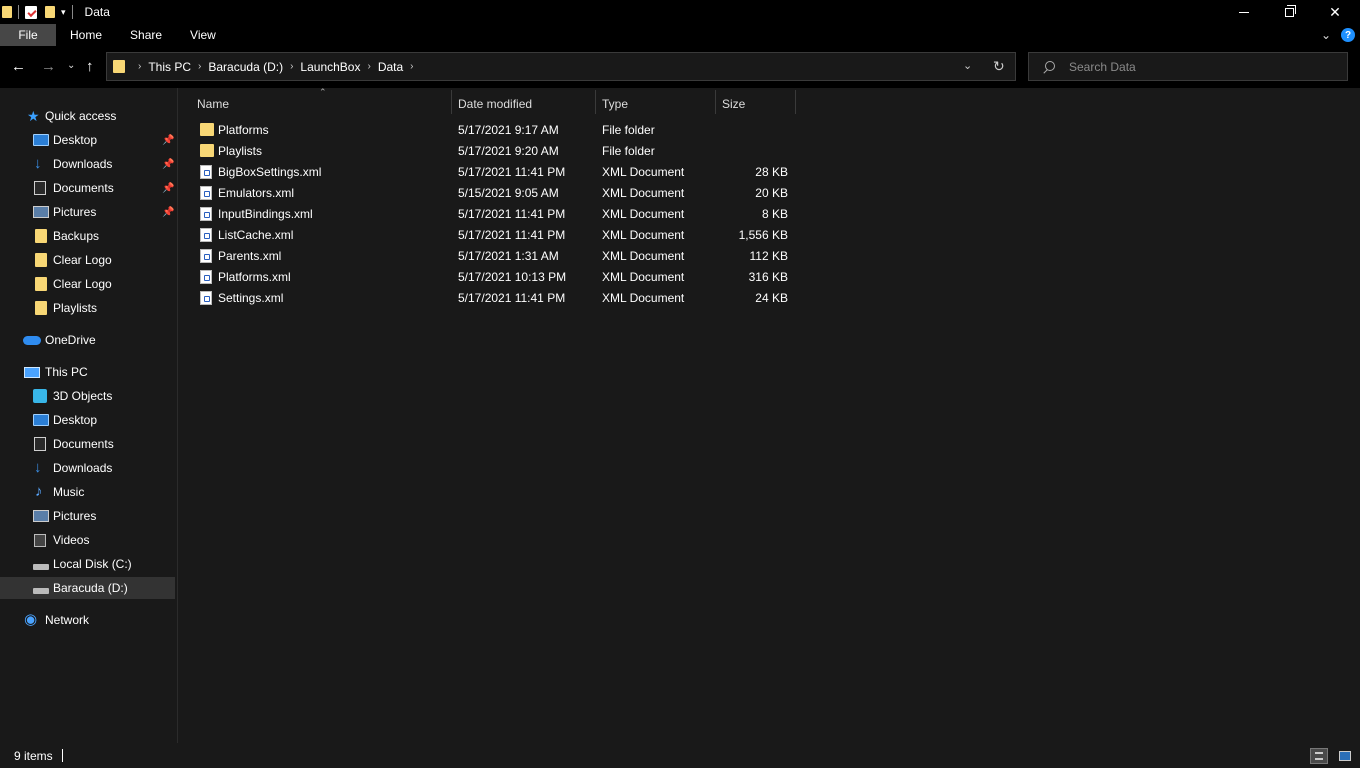 The image size is (1360, 768). I want to click on sidebar-item-label: Local Disk (C:), so click(92, 564).